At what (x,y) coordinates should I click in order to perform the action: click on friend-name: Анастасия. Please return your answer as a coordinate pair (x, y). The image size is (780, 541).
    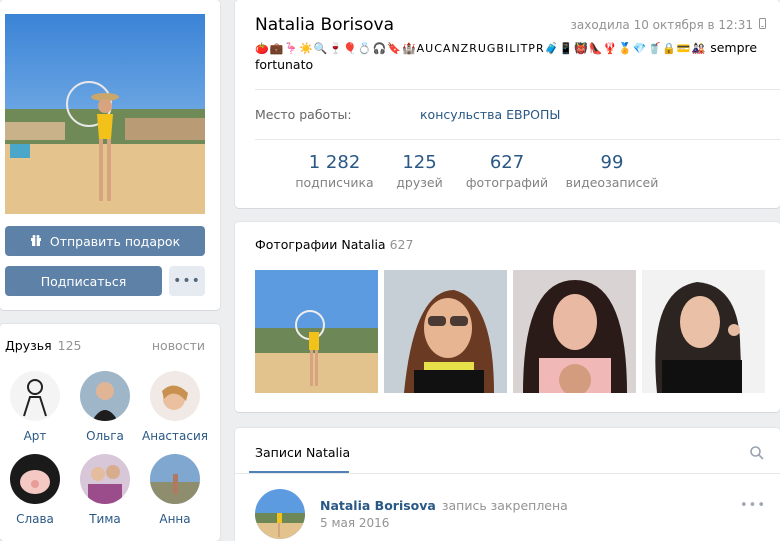
    Looking at the image, I should click on (175, 436).